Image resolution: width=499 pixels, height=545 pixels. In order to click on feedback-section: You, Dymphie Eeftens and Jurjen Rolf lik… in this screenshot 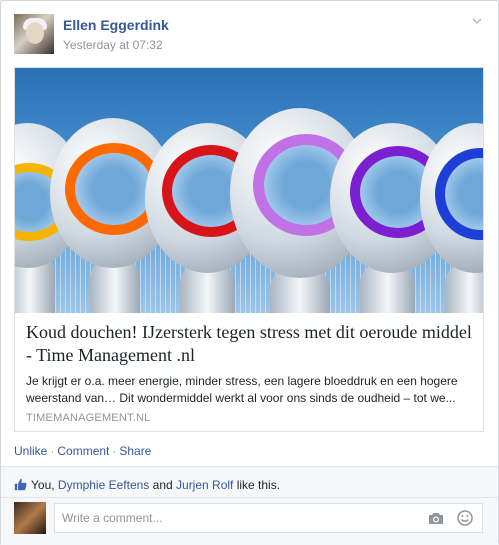, I will do `click(249, 505)`.